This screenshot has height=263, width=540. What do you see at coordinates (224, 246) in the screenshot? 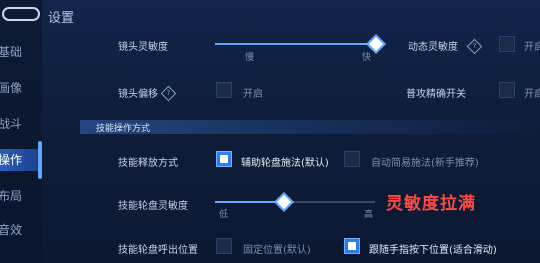
I see `fixed-position-radio` at bounding box center [224, 246].